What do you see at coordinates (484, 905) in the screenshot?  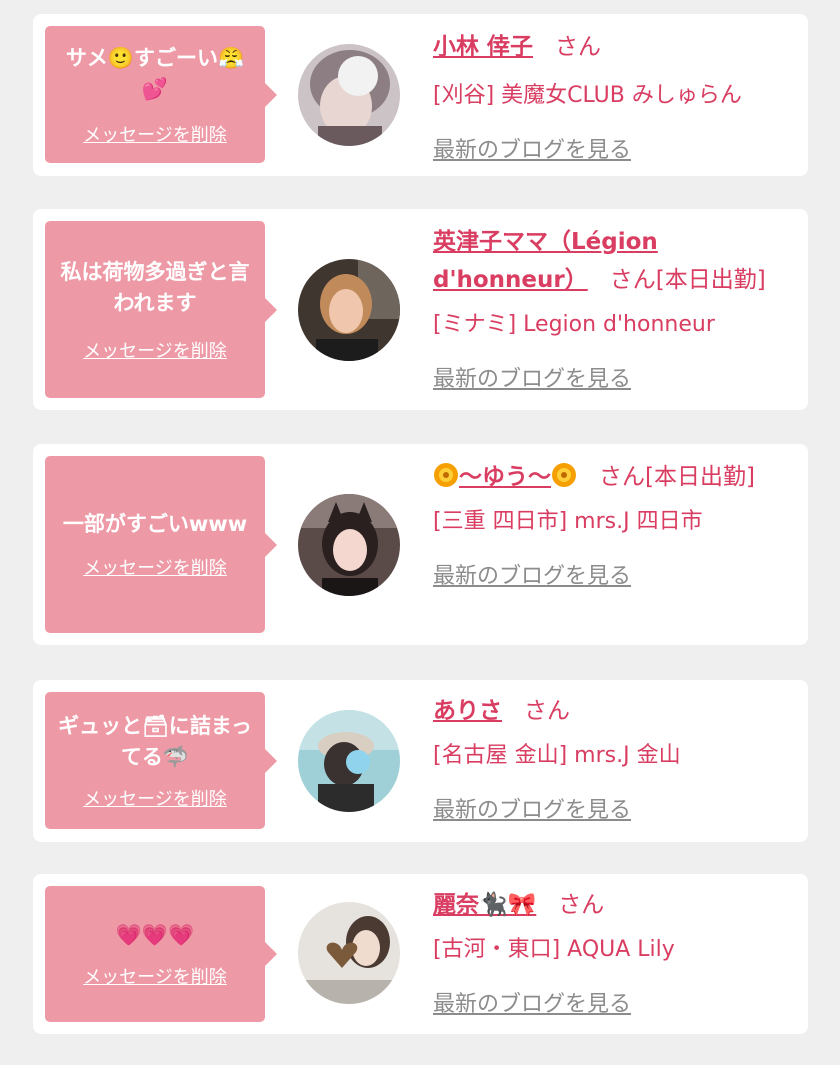 I see `girl-name-link: 麗奈🐈‍⬛🎀` at bounding box center [484, 905].